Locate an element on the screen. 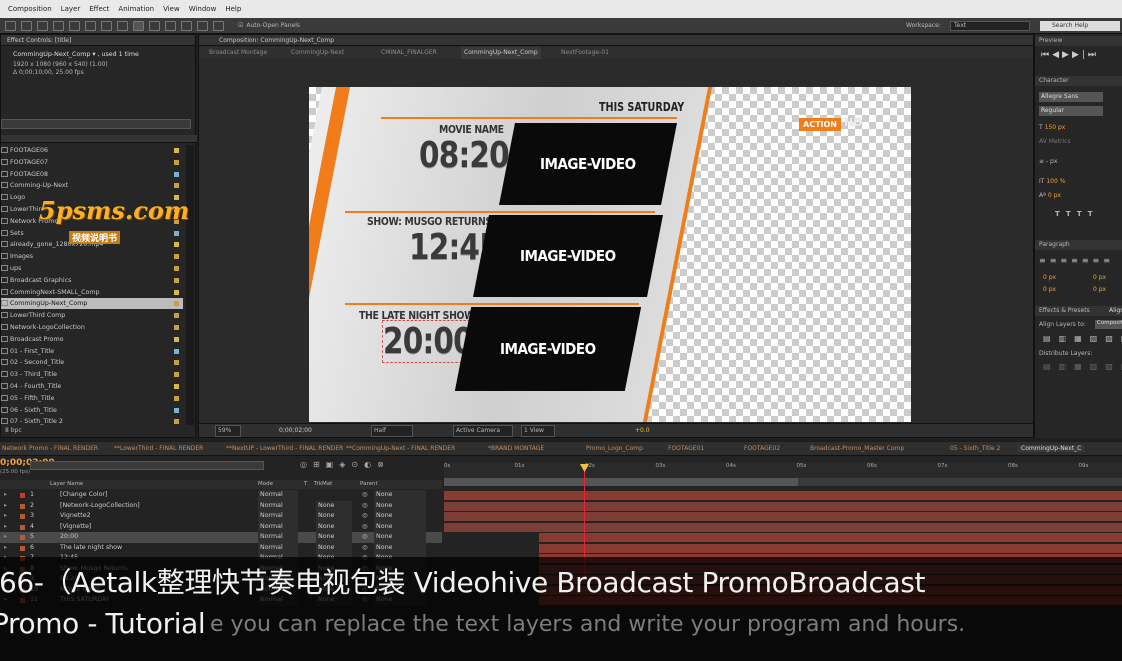  leading-value: - px is located at coordinates (1051, 161).